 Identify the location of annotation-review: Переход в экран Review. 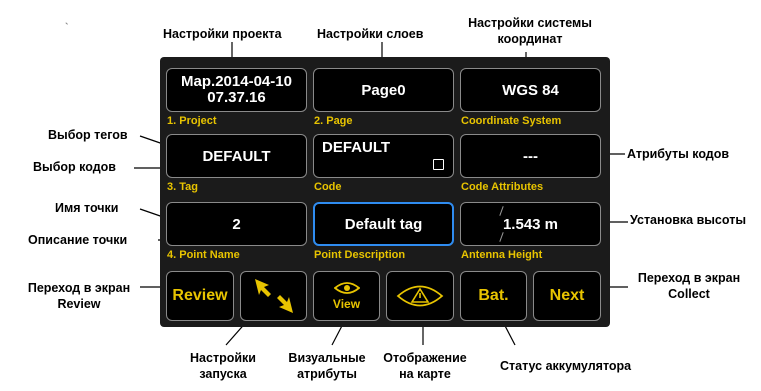
(79, 296).